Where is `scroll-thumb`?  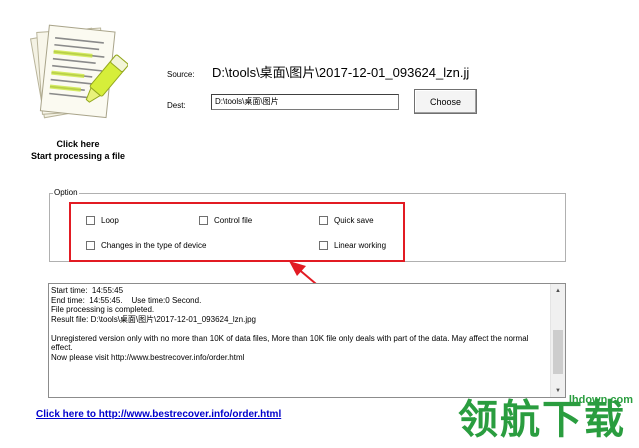
scroll-thumb is located at coordinates (558, 352).